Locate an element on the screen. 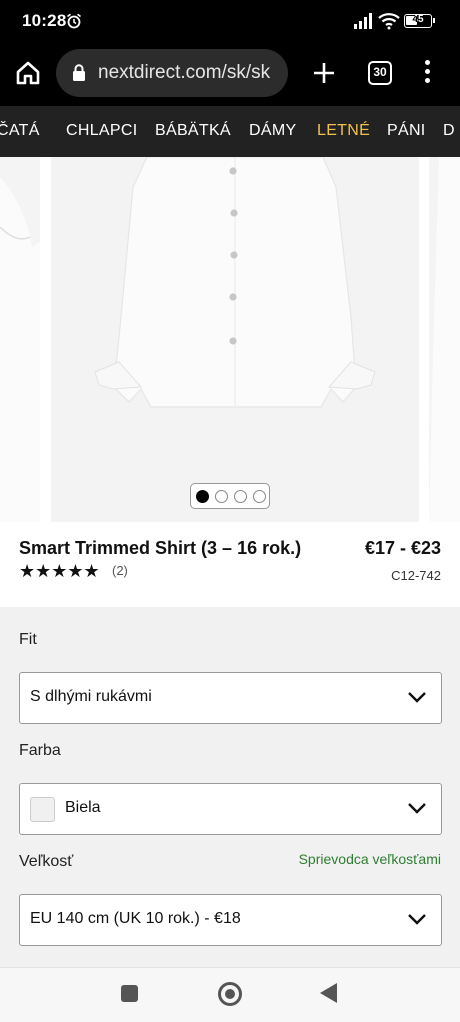  color-select: Biela is located at coordinates (230, 809).